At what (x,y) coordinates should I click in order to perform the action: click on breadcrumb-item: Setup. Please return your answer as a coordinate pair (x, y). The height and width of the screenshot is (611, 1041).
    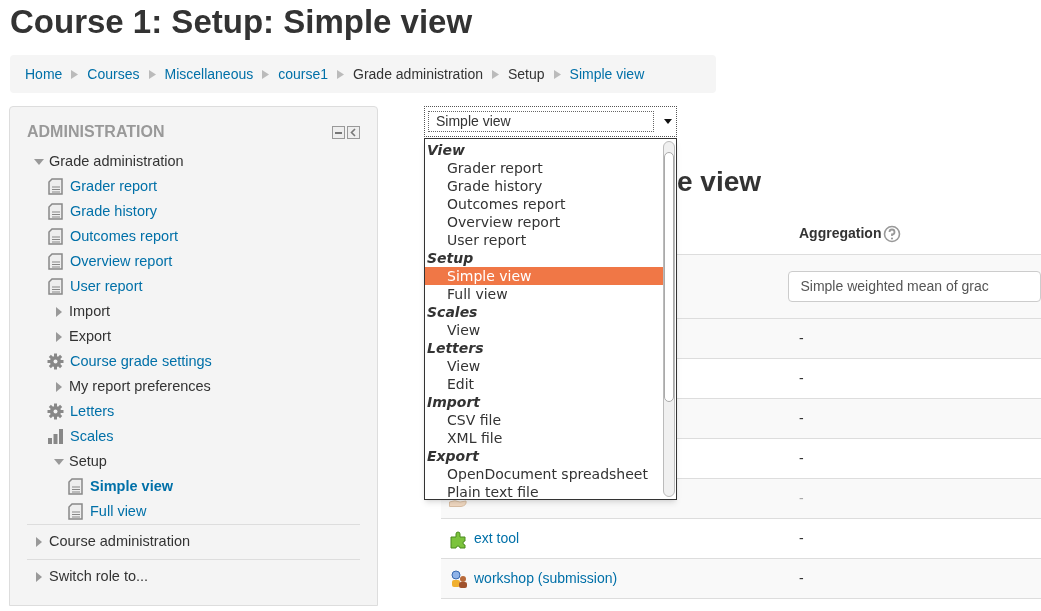
    Looking at the image, I should click on (526, 74).